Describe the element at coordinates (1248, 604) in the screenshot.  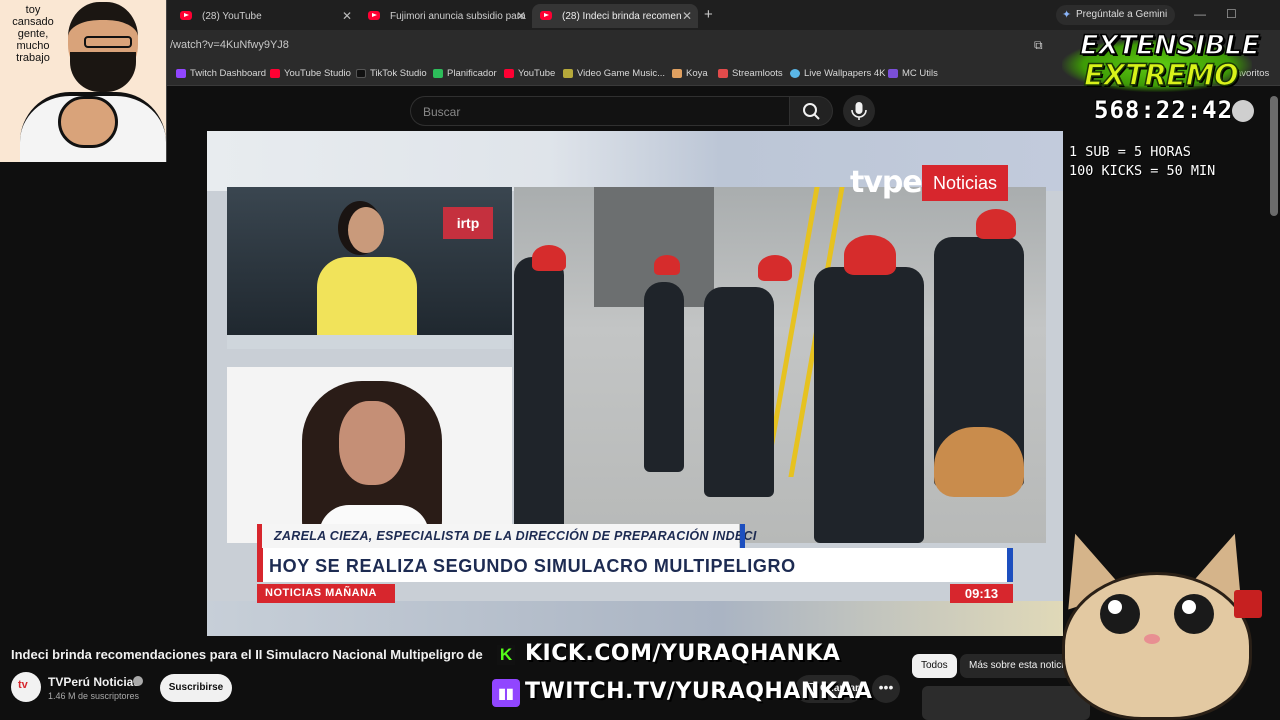
I see `notification-icon` at that location.